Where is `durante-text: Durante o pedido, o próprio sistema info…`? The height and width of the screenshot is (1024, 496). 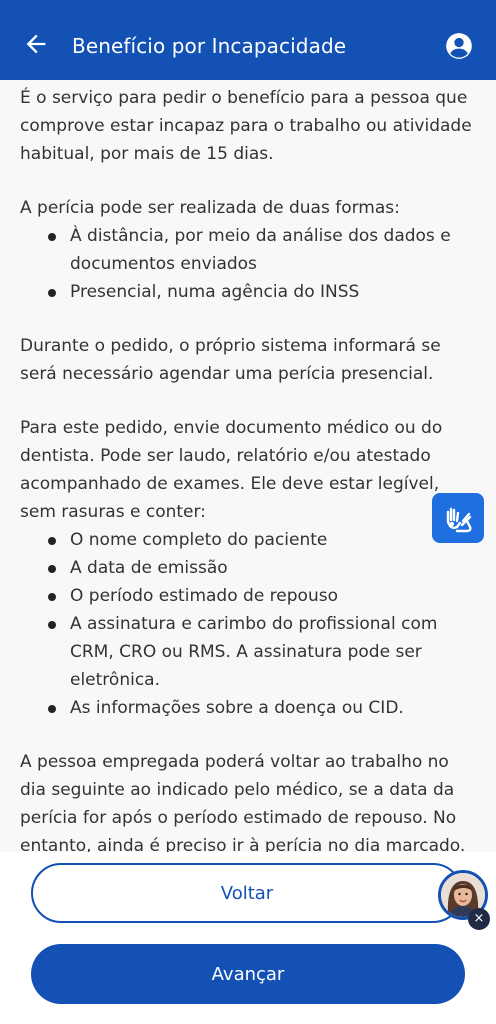
durante-text: Durante o pedido, o próprio sistema info… is located at coordinates (230, 360).